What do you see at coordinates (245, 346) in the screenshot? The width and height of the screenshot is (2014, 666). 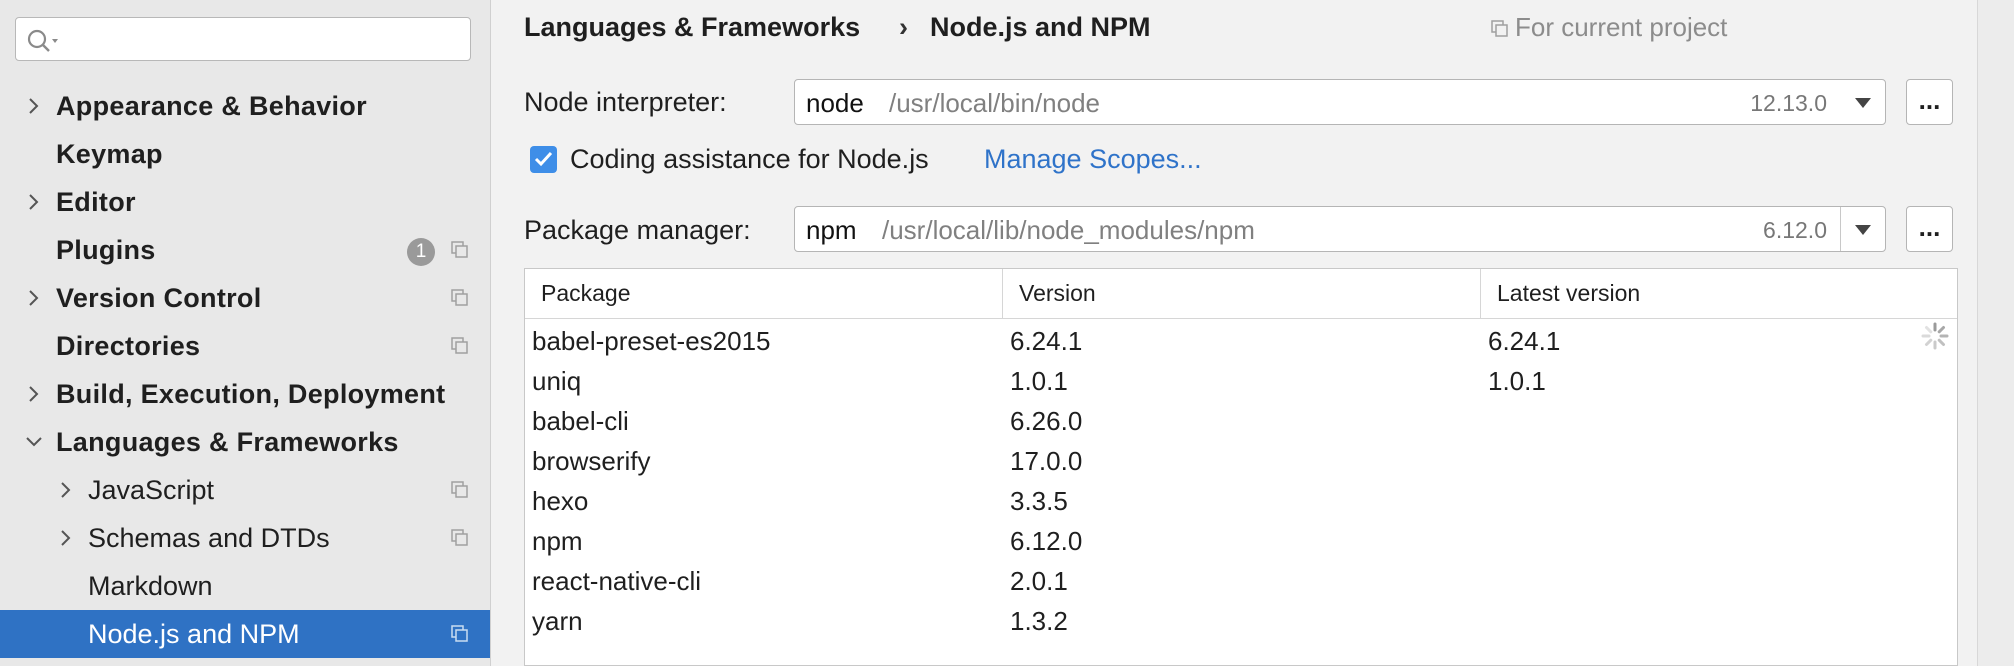 I see `sidebar-item-directories: Directories` at bounding box center [245, 346].